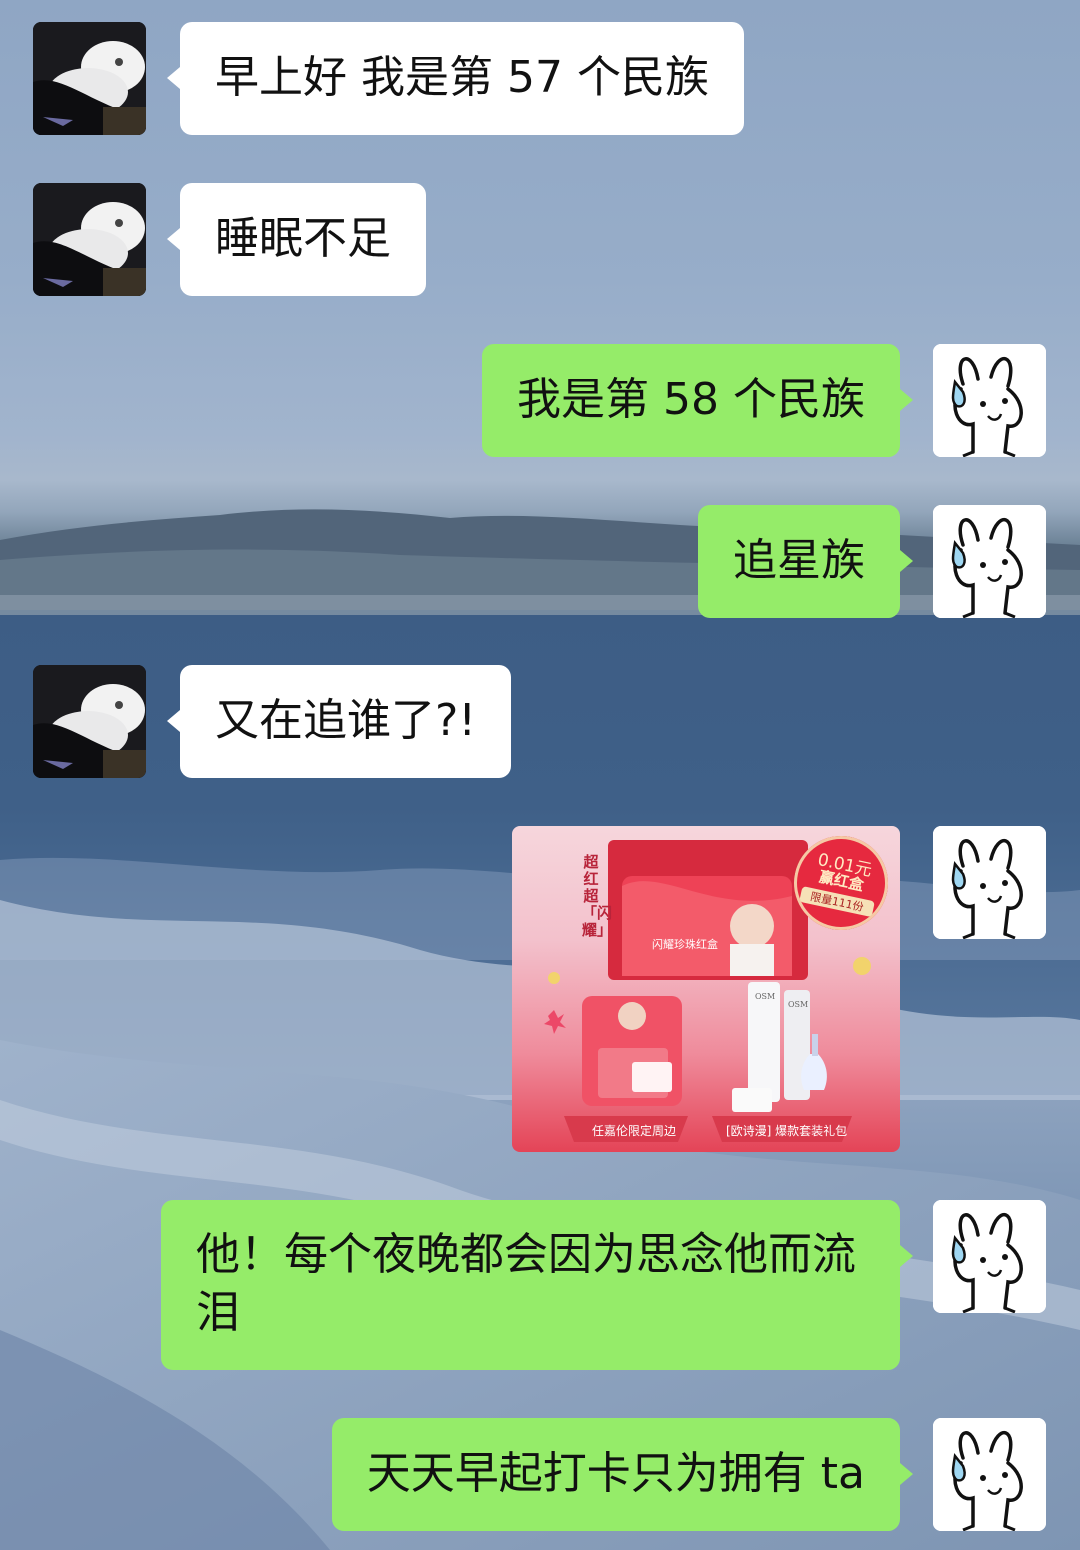 This screenshot has height=1550, width=1080. I want to click on gift-box-title: 闪耀珍珠红盒, so click(685, 944).